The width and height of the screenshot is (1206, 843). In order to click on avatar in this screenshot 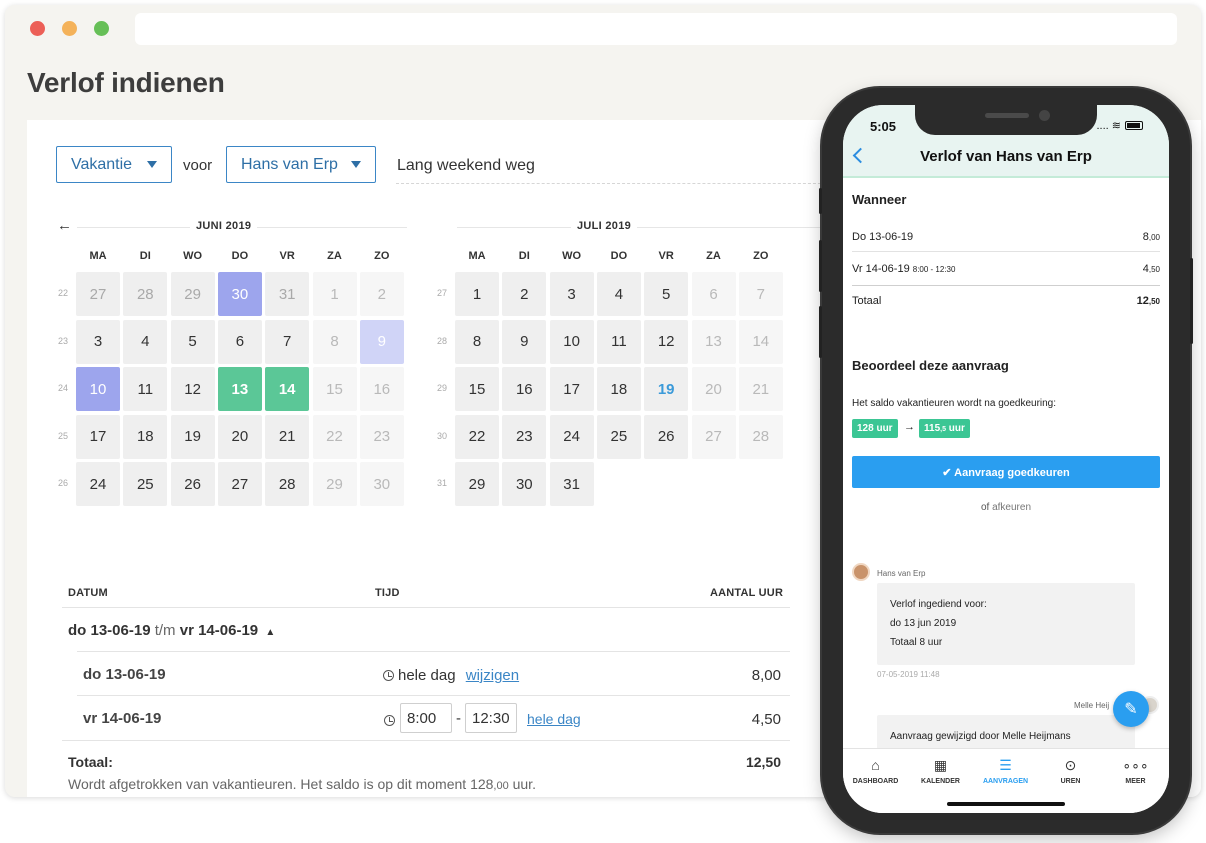, I will do `click(861, 572)`.